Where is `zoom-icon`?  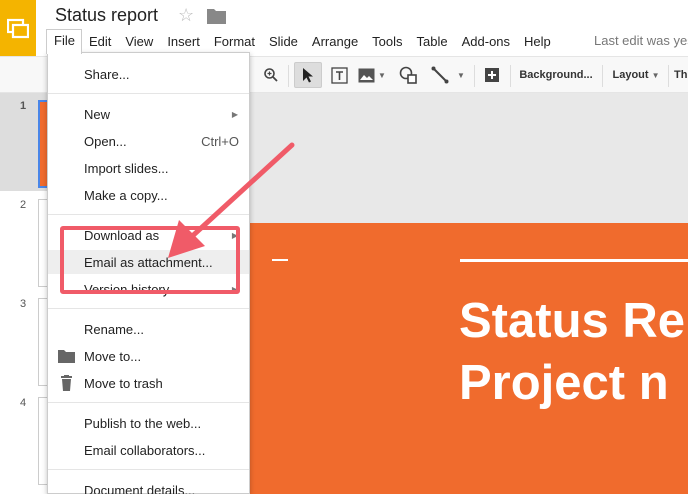 zoom-icon is located at coordinates (271, 75).